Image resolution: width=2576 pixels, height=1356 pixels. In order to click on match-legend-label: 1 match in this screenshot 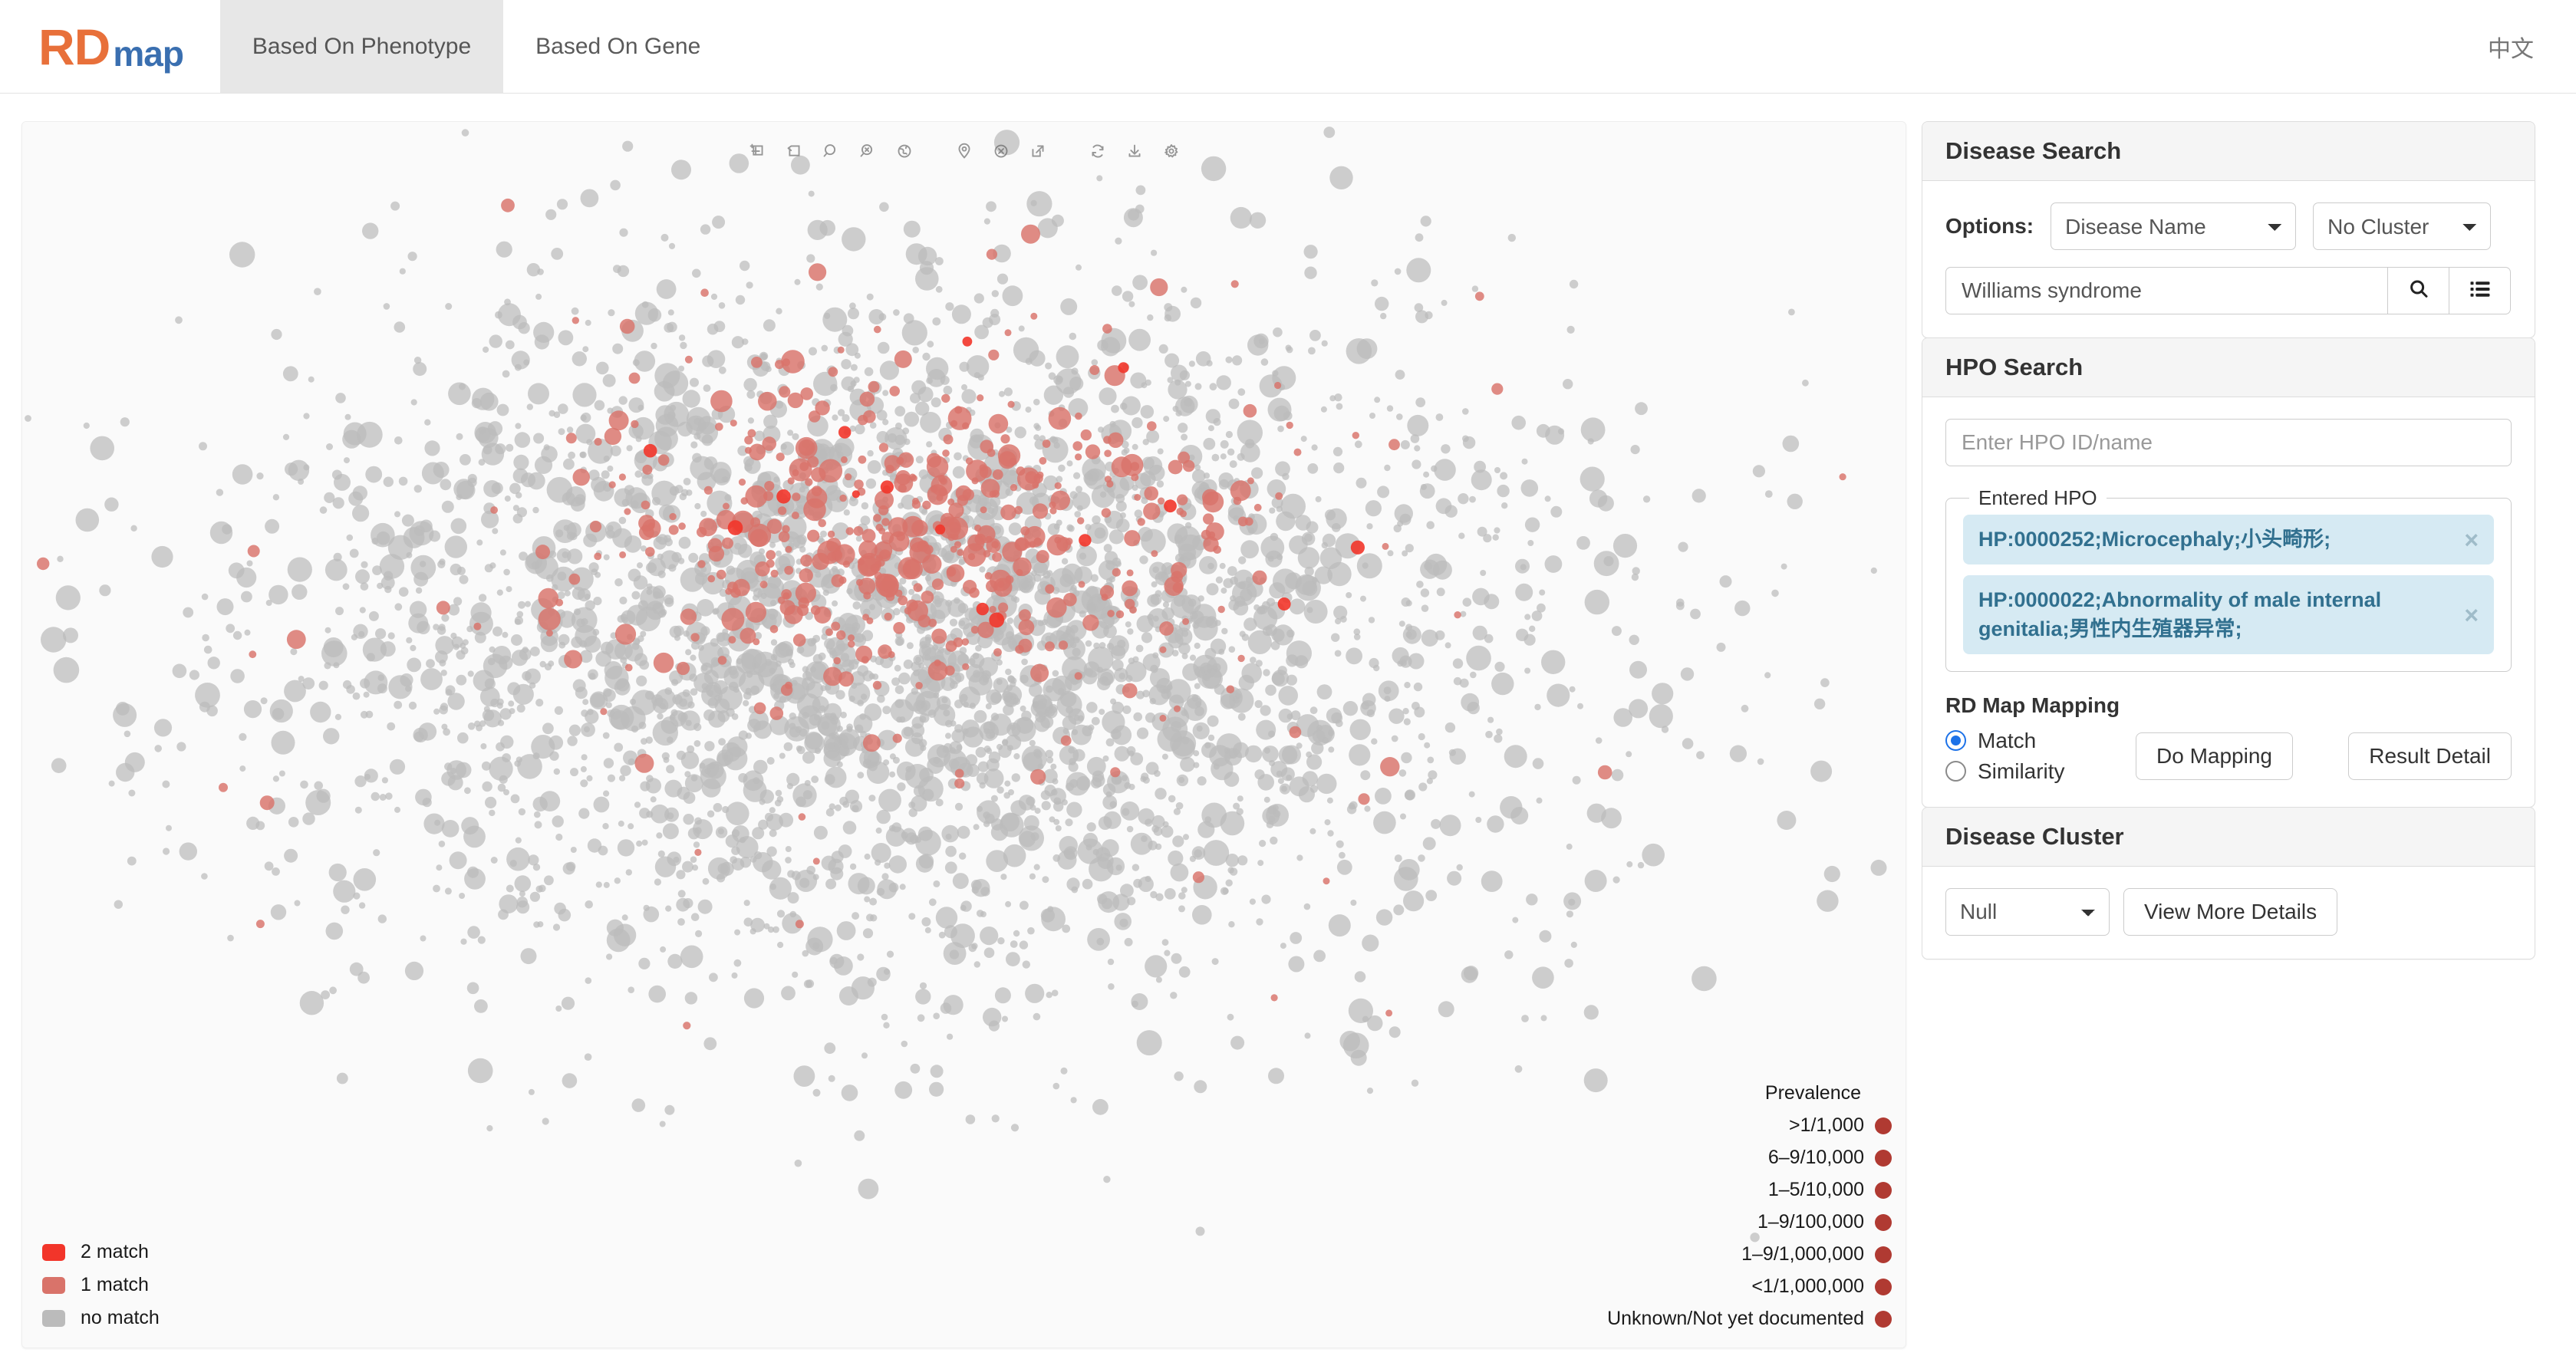, I will do `click(115, 1284)`.